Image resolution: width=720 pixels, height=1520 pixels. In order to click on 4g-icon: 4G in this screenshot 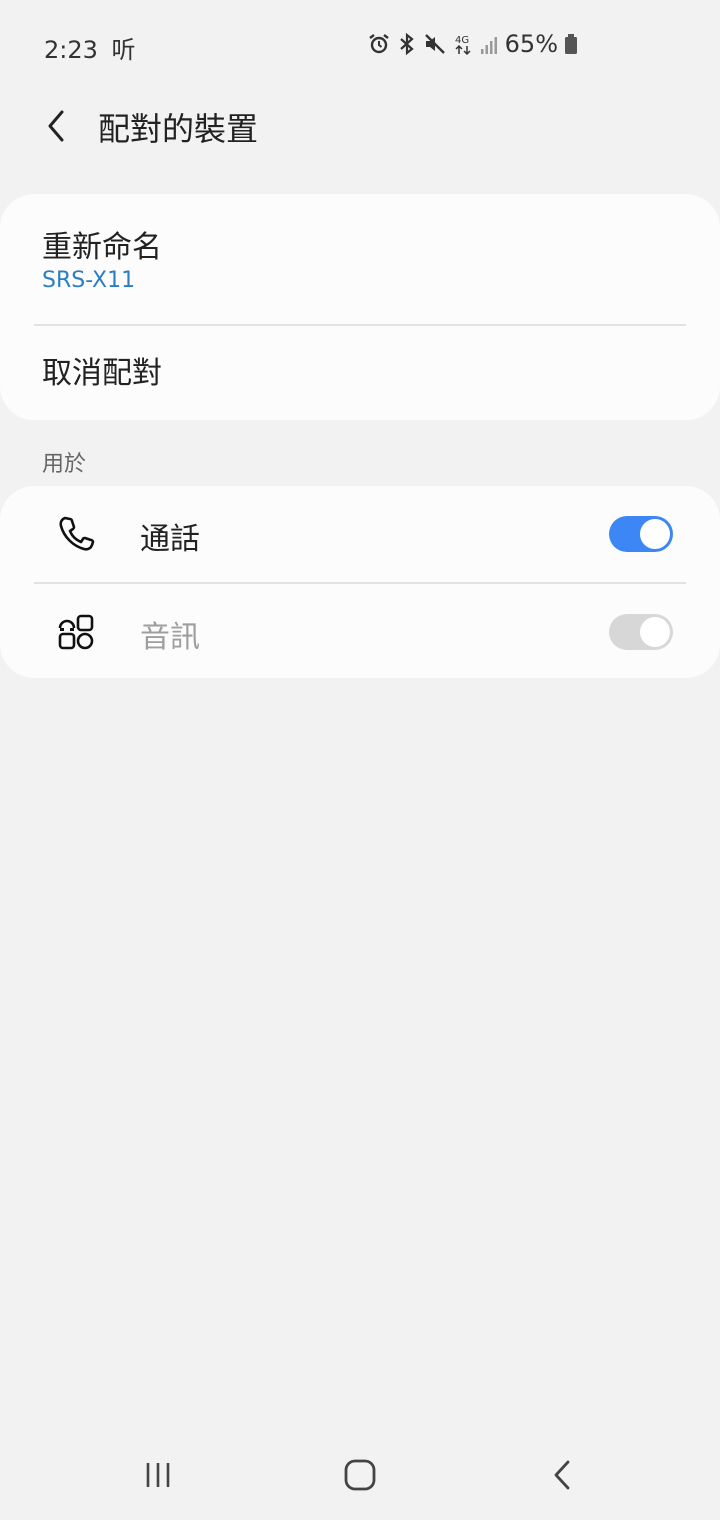, I will do `click(463, 44)`.